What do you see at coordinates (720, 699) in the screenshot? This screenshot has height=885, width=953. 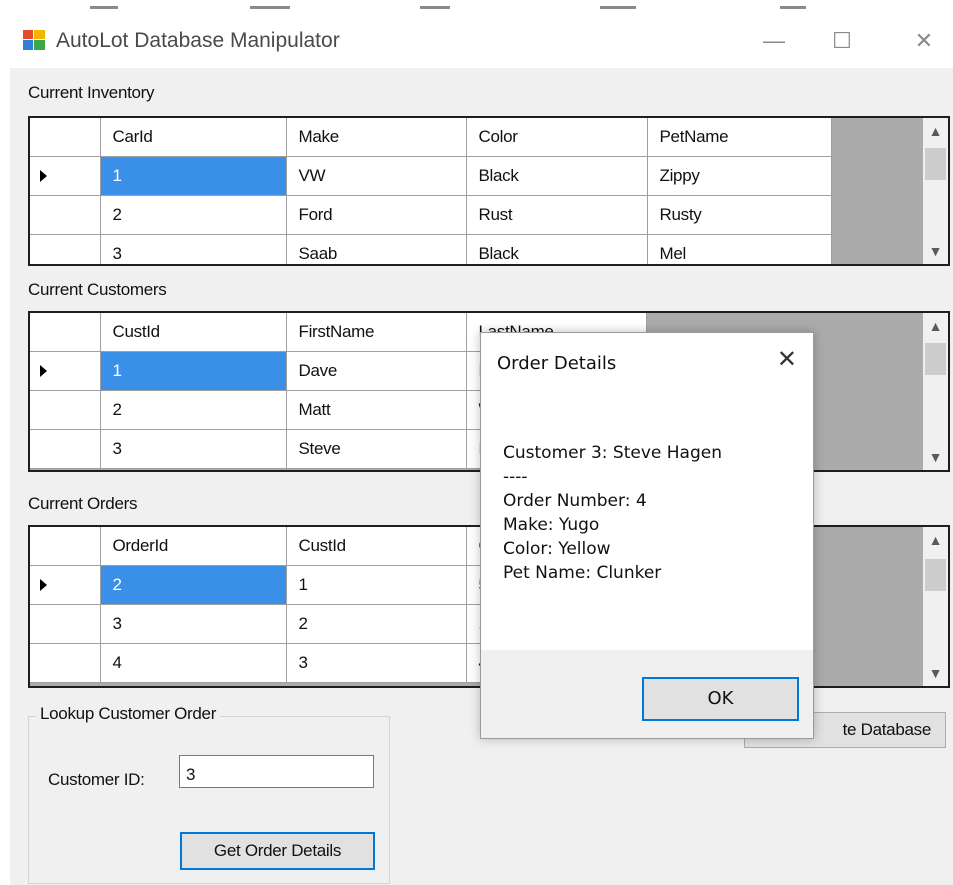 I see `ok-button: OK` at bounding box center [720, 699].